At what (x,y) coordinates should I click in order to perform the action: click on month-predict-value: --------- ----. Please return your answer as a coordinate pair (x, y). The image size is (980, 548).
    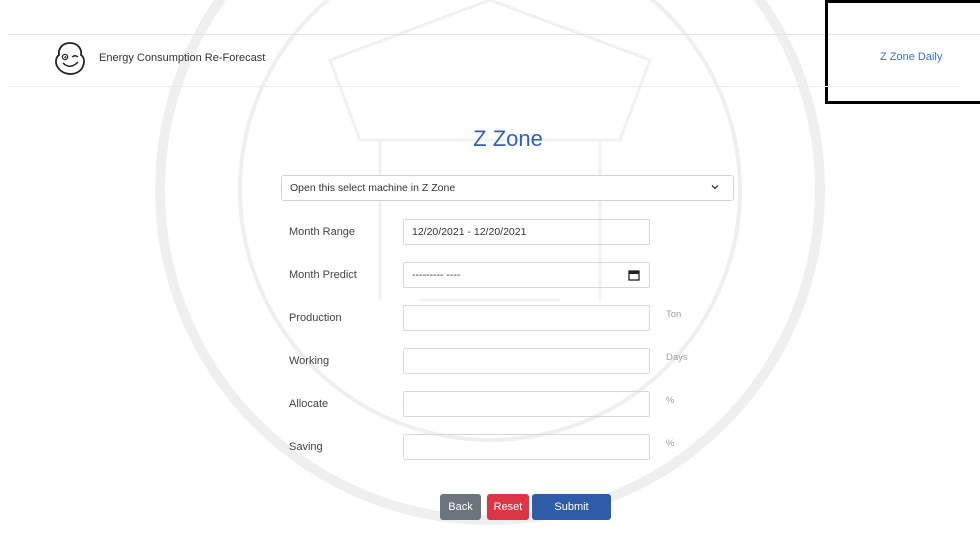
    Looking at the image, I should click on (436, 275).